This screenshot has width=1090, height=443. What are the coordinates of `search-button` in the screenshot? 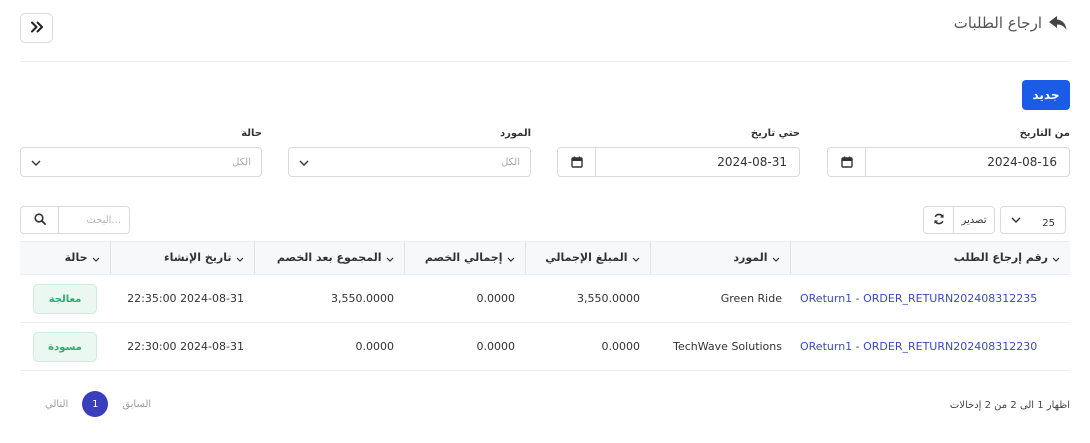 It's located at (40, 220).